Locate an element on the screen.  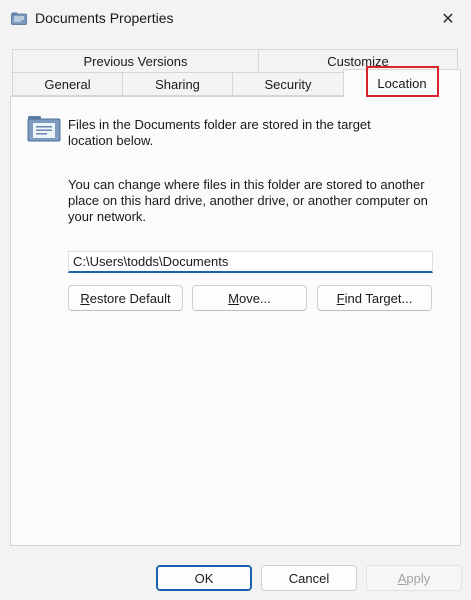
tab-label: Customize is located at coordinates (358, 61).